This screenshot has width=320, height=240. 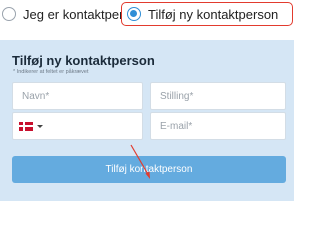 What do you see at coordinates (77, 126) in the screenshot?
I see `phone-input` at bounding box center [77, 126].